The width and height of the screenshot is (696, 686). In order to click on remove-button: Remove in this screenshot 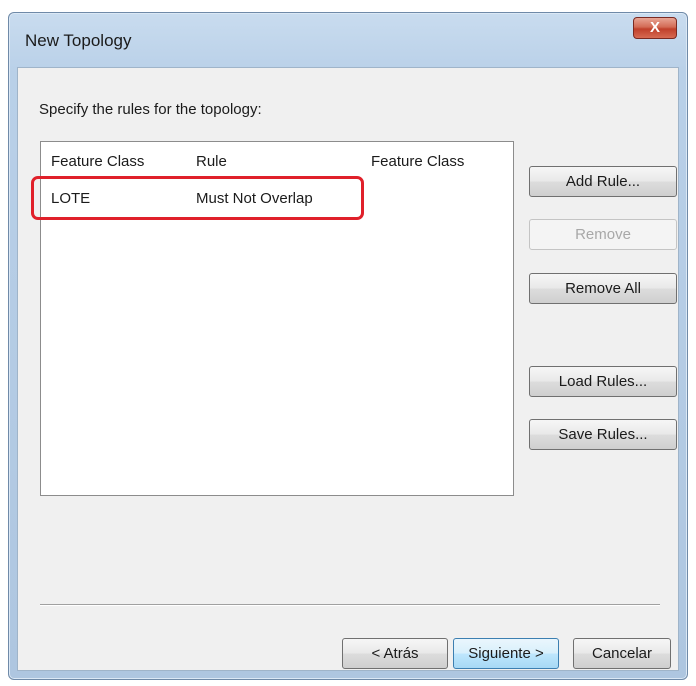, I will do `click(603, 234)`.